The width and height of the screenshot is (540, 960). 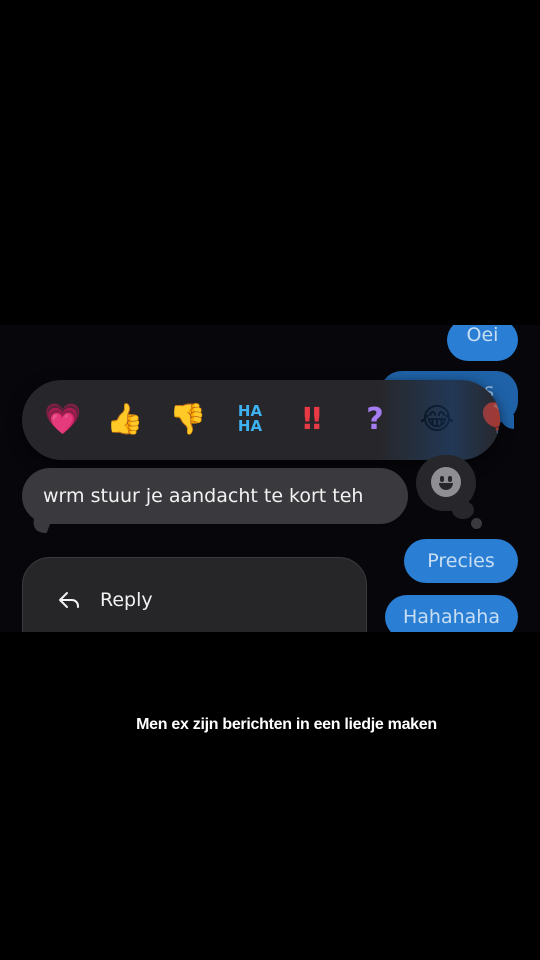 I want to click on message-context-menu: Reply, so click(x=194, y=594).